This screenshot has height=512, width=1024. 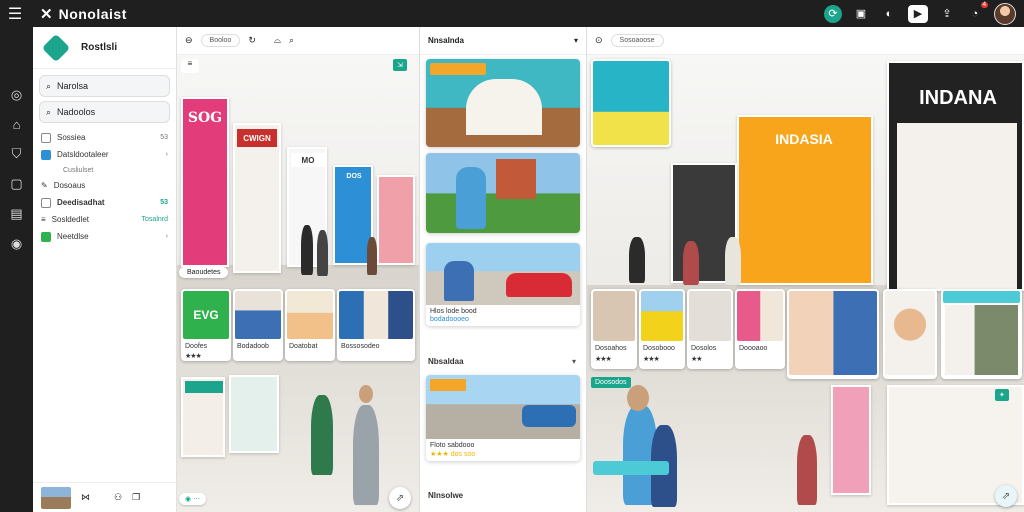 I want to click on chat-icon: ⌓, so click(x=277, y=40).